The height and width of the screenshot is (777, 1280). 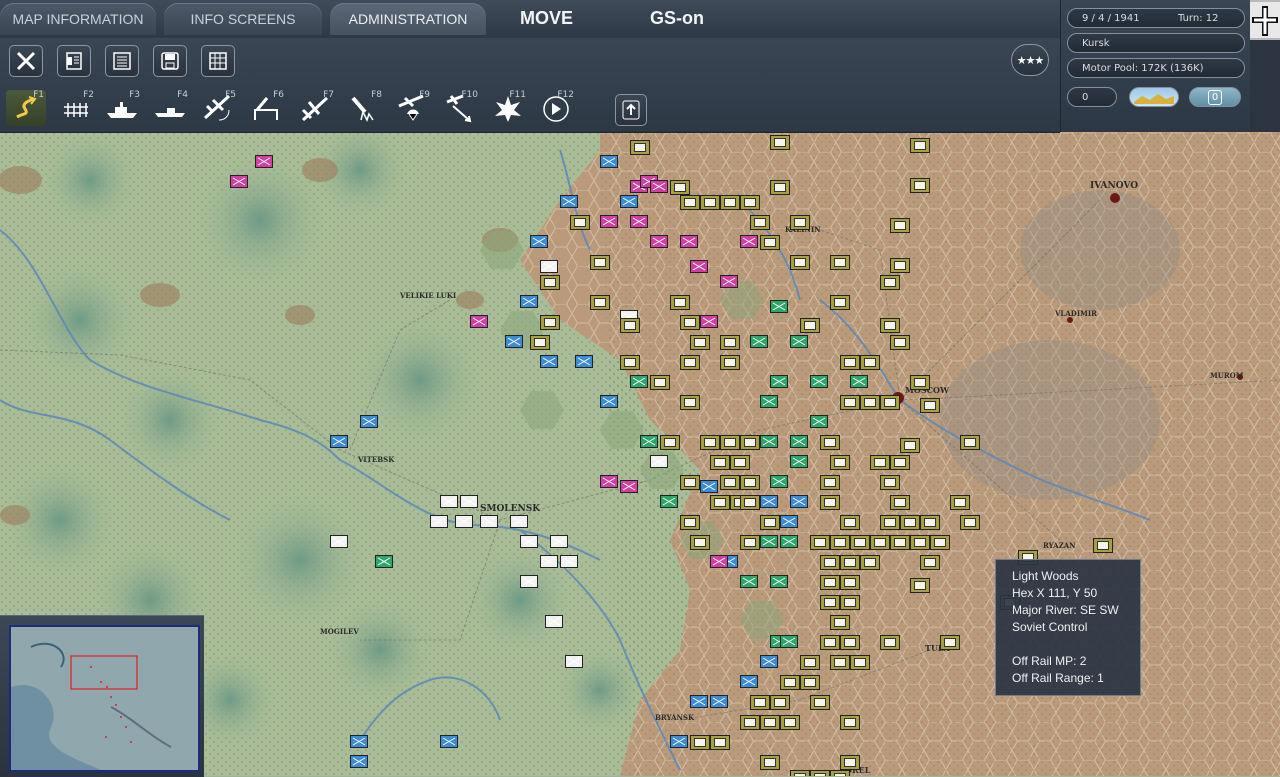 What do you see at coordinates (170, 61) in the screenshot?
I see `save-button` at bounding box center [170, 61].